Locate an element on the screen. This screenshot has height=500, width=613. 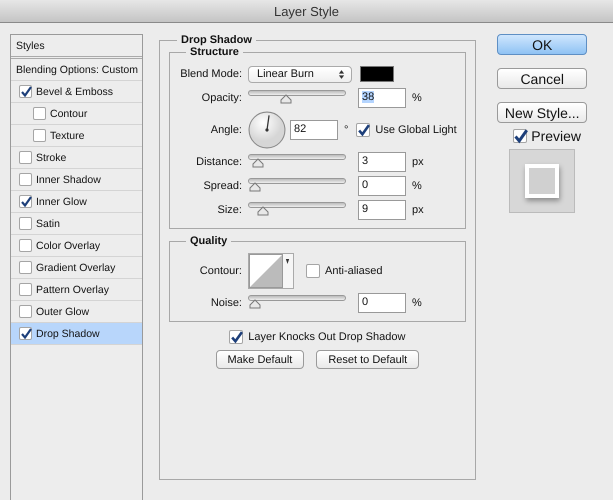
sidebar-item-label: Pattern Overlay is located at coordinates (72, 290).